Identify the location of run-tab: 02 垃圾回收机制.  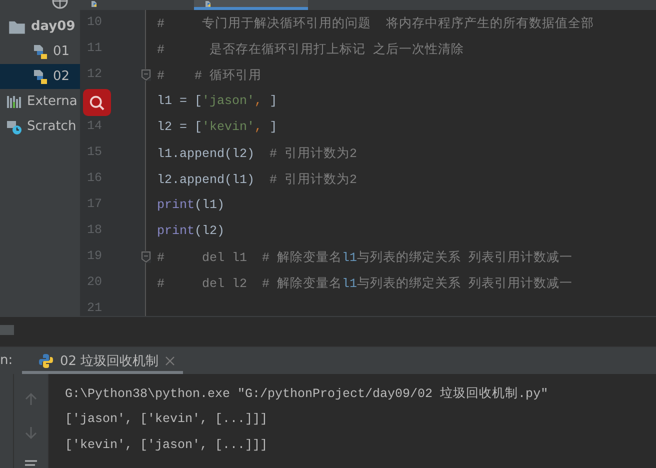
(102, 360).